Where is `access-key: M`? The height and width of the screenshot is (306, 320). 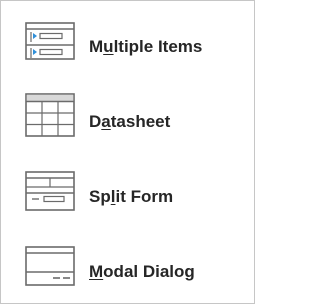 access-key: M is located at coordinates (96, 271).